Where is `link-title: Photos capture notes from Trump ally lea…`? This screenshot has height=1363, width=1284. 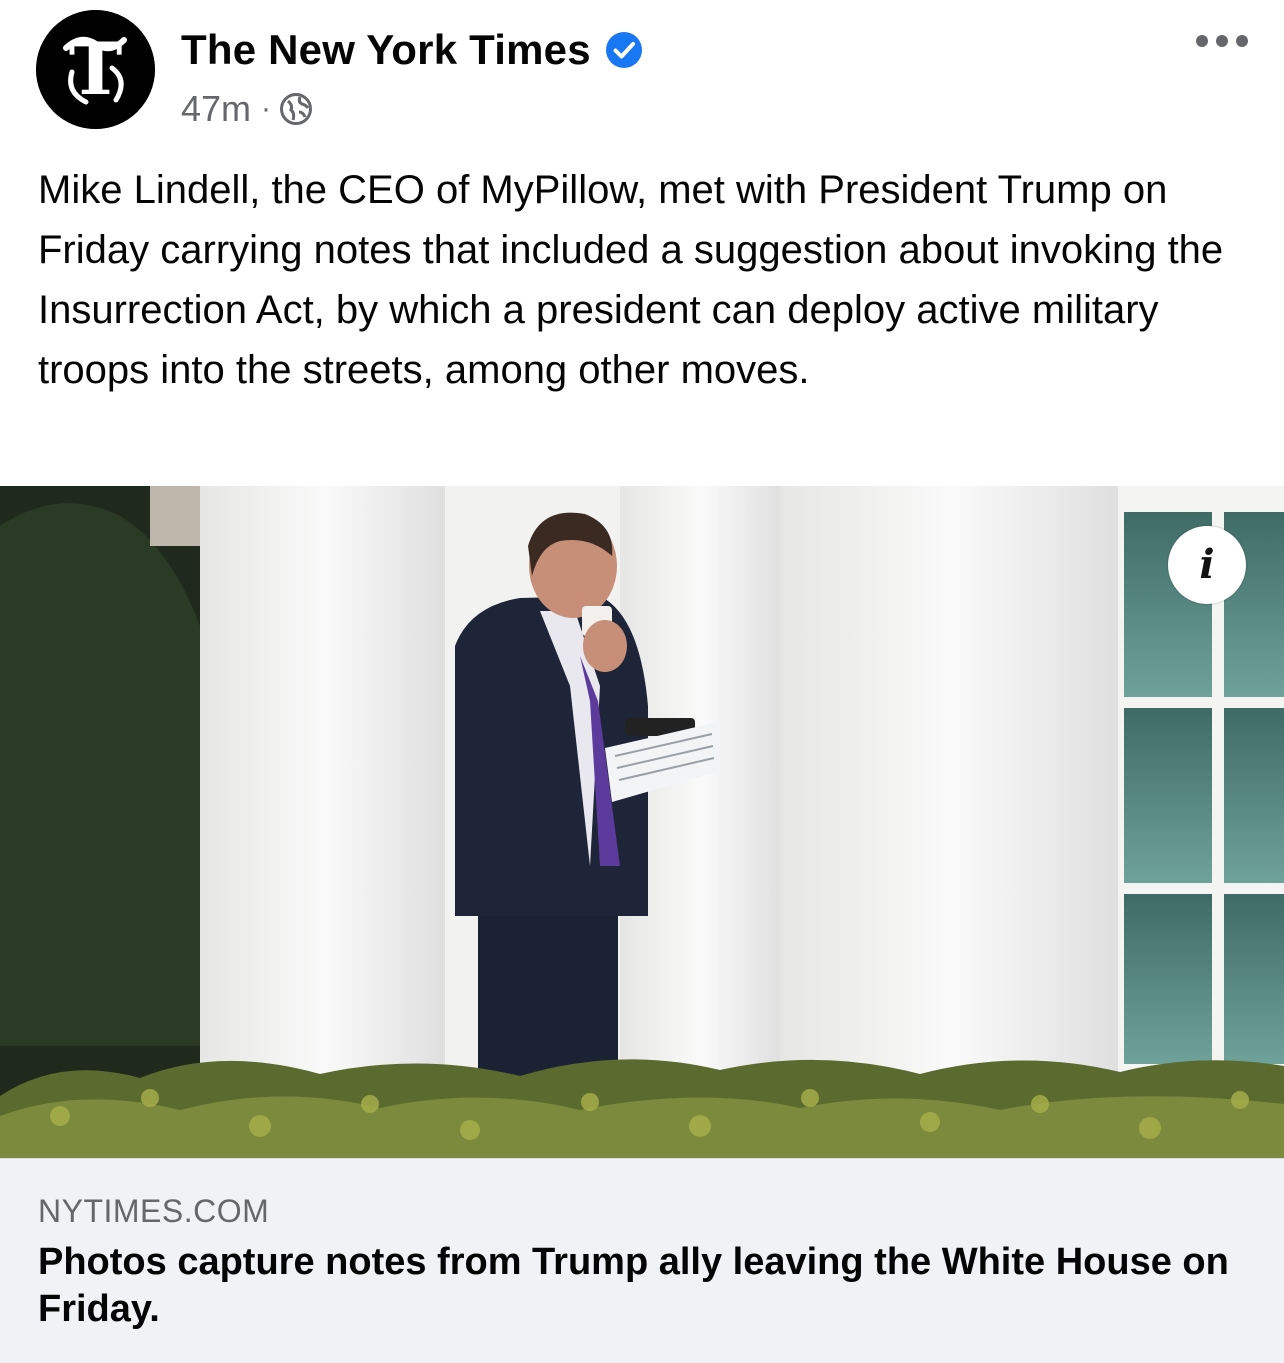 link-title: Photos capture notes from Trump ally lea… is located at coordinates (633, 1285).